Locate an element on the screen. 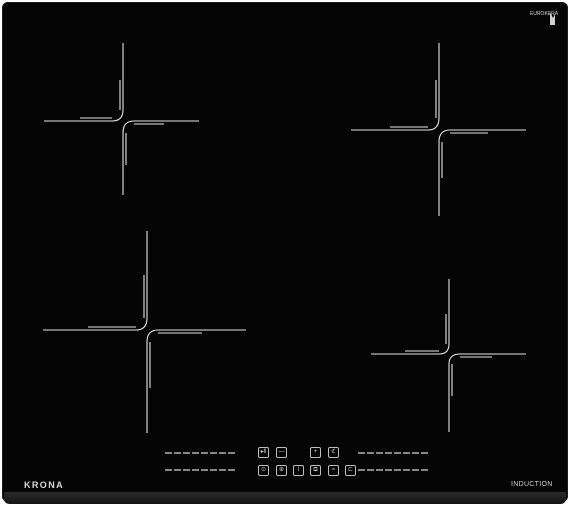  plus-icon: + is located at coordinates (315, 452).